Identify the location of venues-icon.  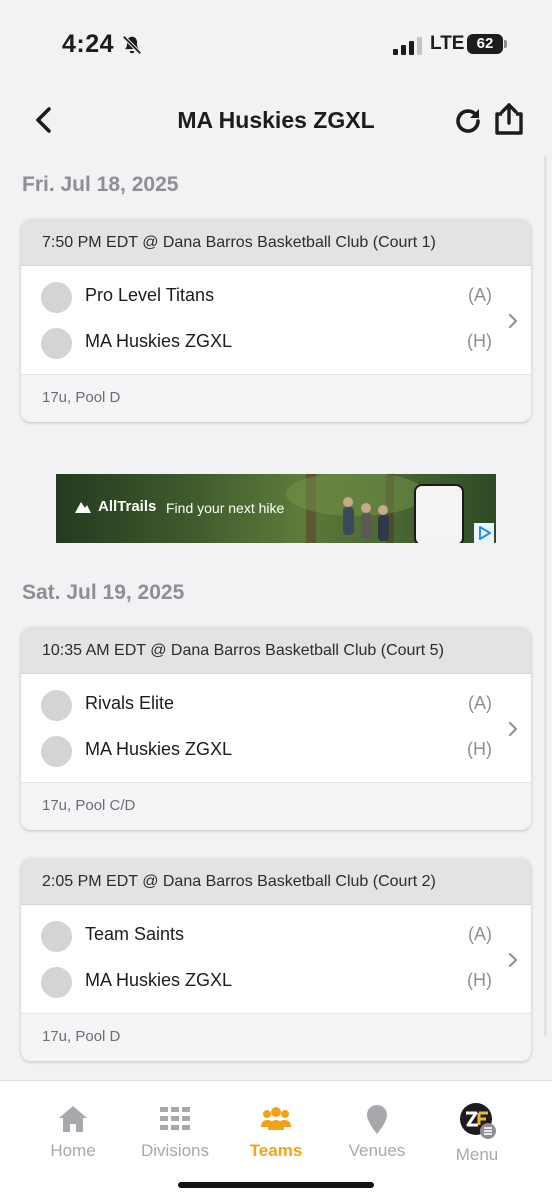
(377, 1119).